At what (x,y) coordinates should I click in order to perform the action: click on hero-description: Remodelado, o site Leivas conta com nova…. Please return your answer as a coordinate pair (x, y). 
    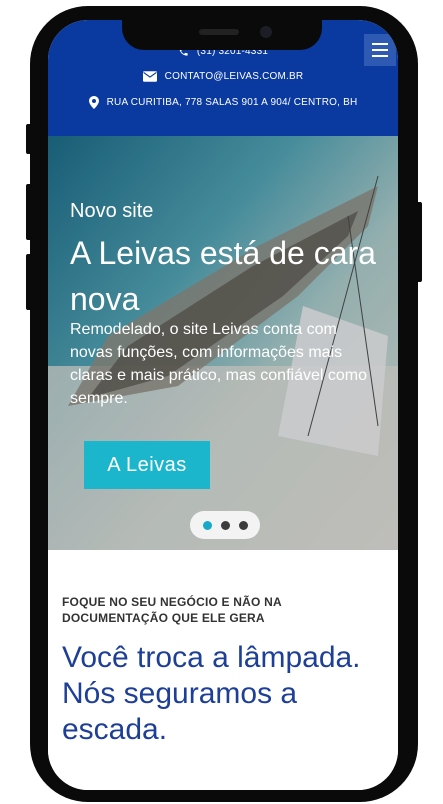
    Looking at the image, I should click on (218, 364).